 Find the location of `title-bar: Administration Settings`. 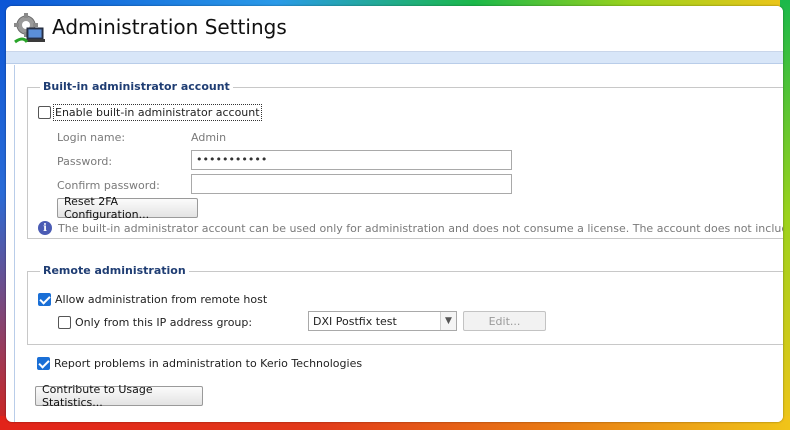

title-bar: Administration Settings is located at coordinates (394, 29).